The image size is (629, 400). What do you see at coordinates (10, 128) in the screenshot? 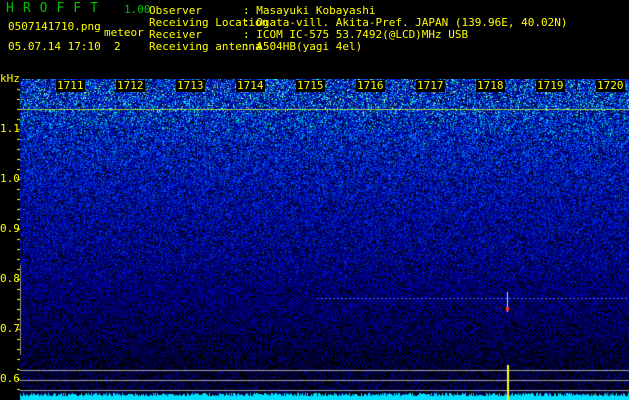
I see `y-tick-label: 1.1` at bounding box center [10, 128].